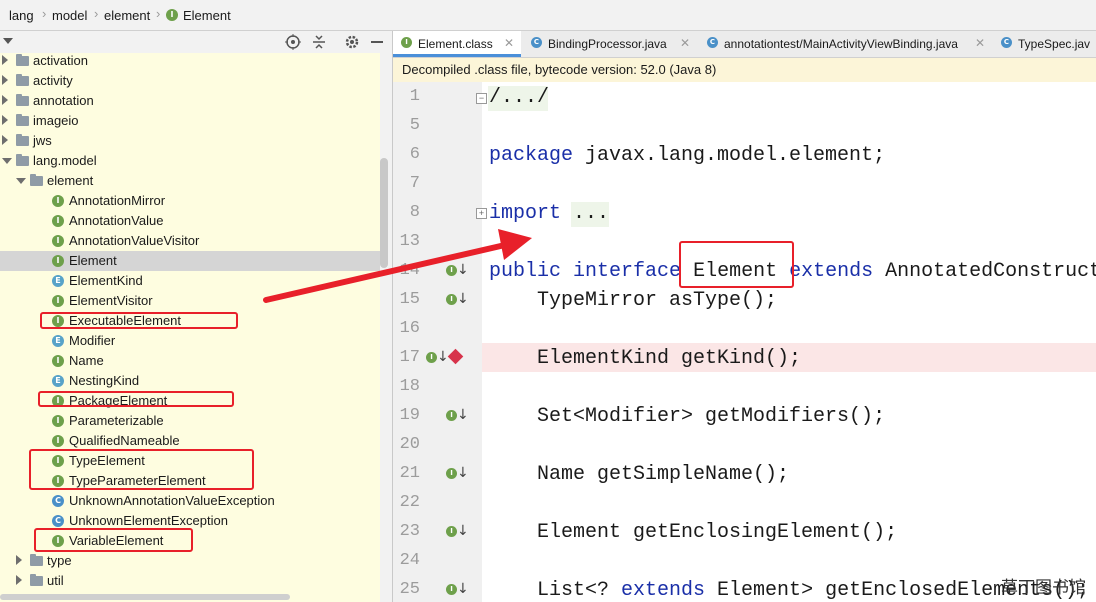 The width and height of the screenshot is (1096, 602). What do you see at coordinates (633, 300) in the screenshot?
I see `code-line: TypeMirror asType();` at bounding box center [633, 300].